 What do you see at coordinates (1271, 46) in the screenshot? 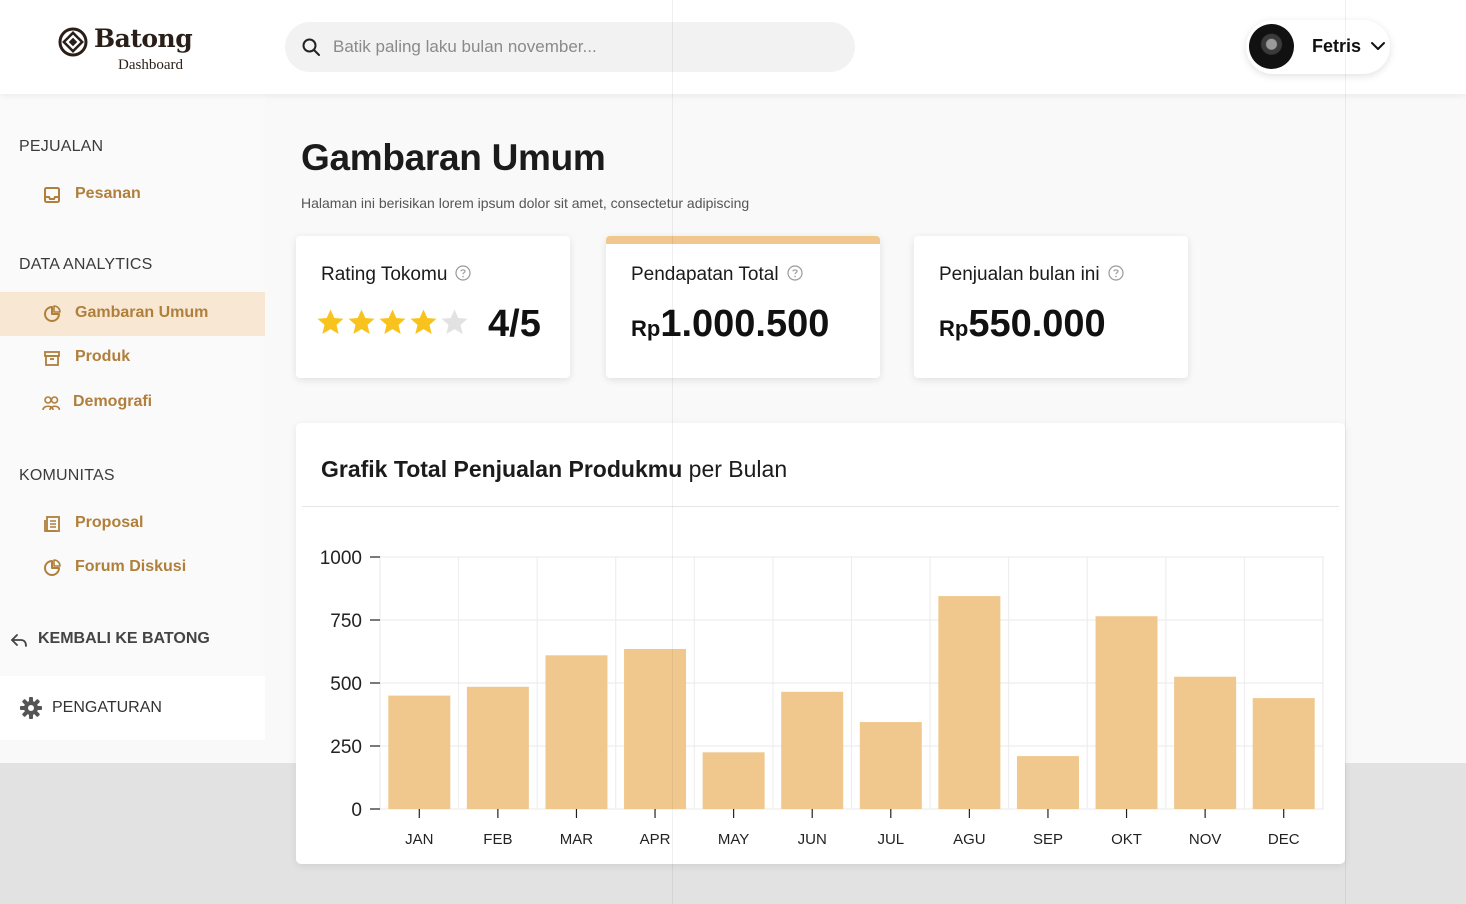
I see `avatar` at bounding box center [1271, 46].